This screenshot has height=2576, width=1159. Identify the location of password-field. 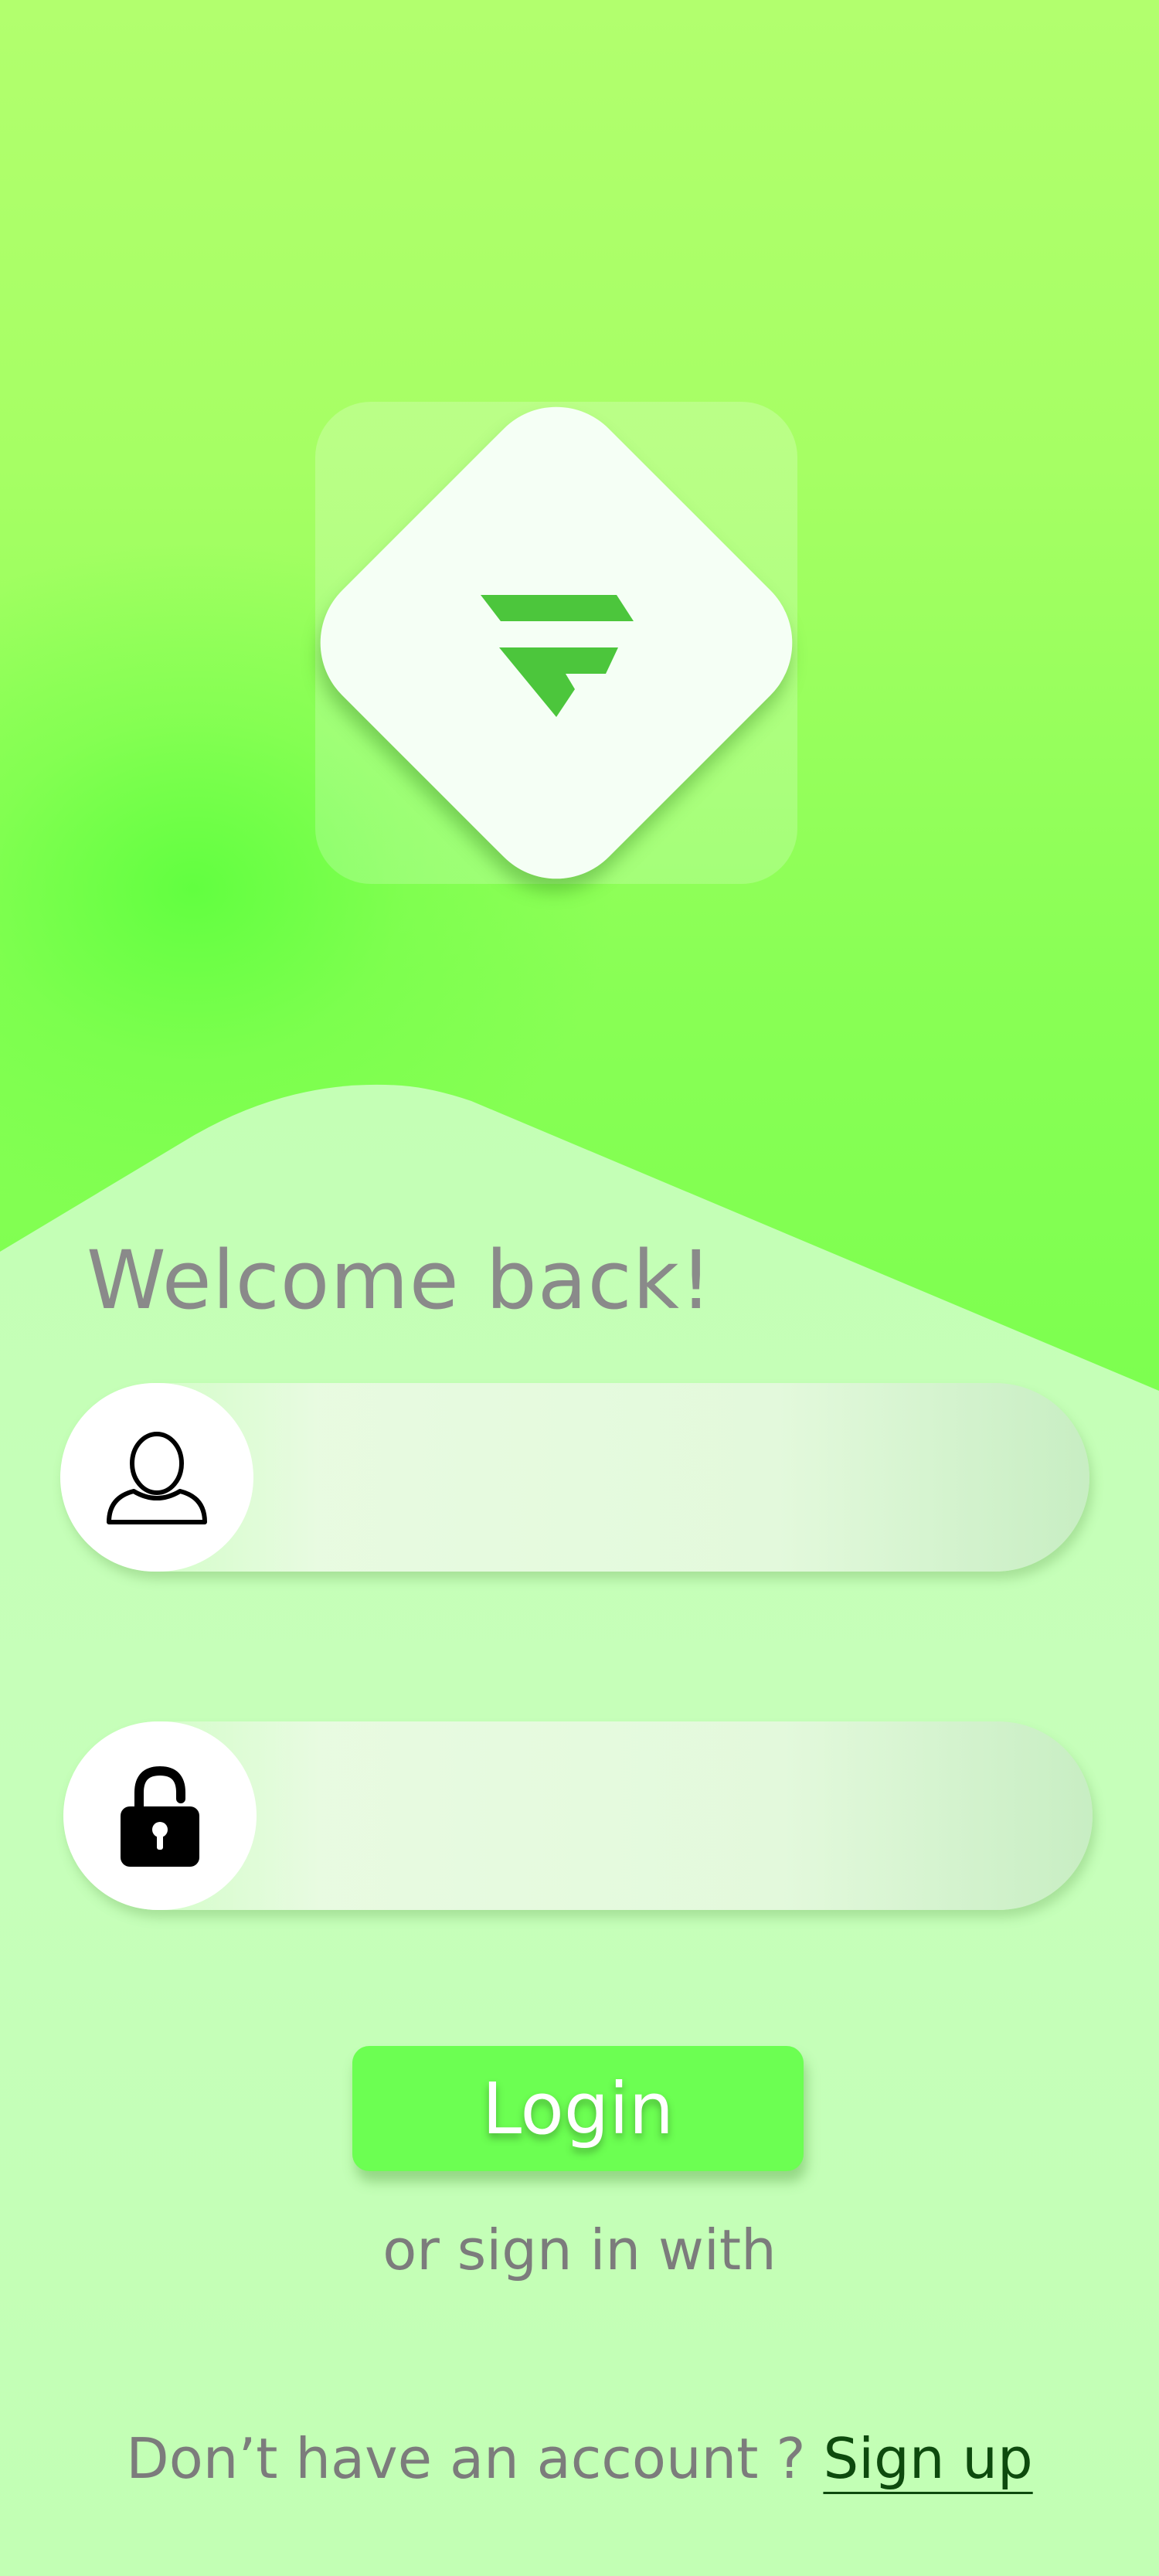
(578, 1815).